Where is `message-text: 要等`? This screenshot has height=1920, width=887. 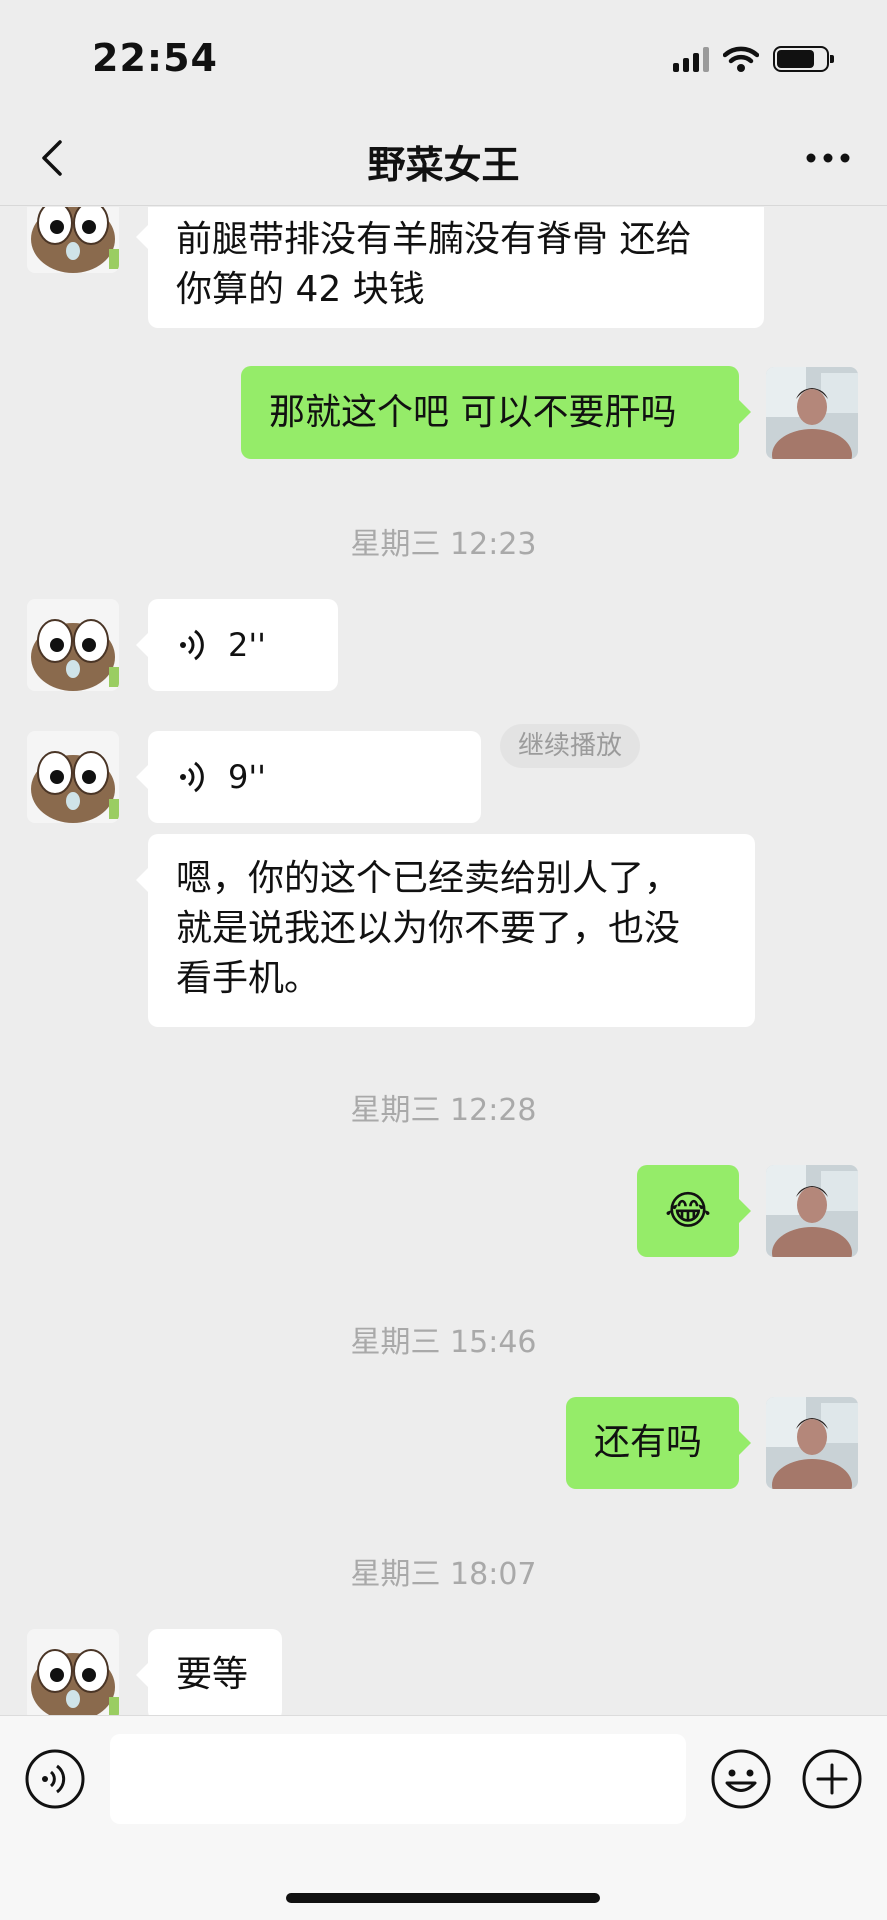 message-text: 要等 is located at coordinates (212, 1674).